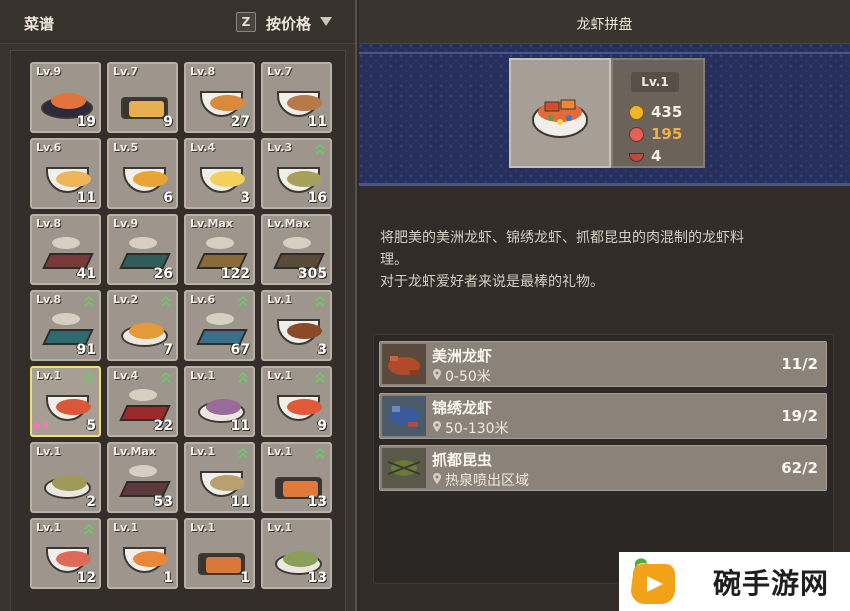 The width and height of the screenshot is (850, 611). Describe the element at coordinates (404, 468) in the screenshot. I see `crab-insect-icon` at that location.